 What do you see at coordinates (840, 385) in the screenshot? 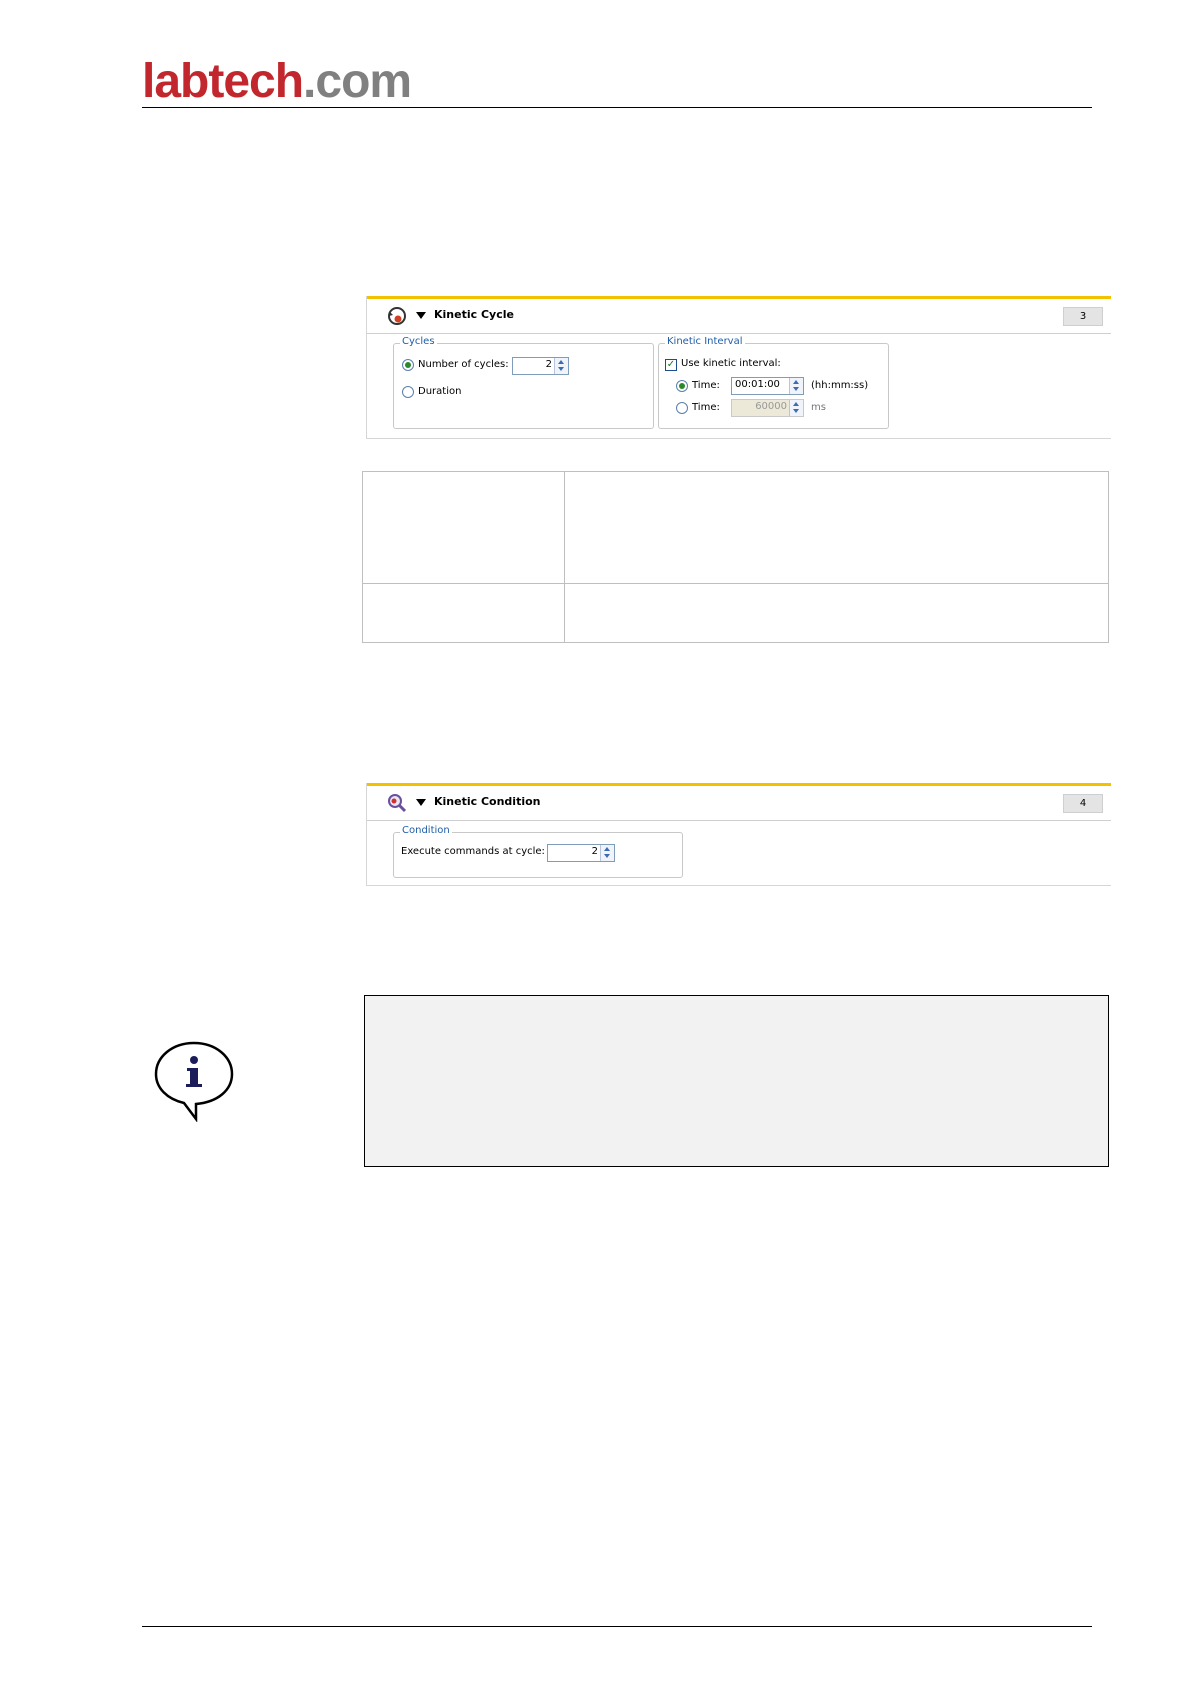
I see `time-hms-unit: (hh:mm:ss)` at bounding box center [840, 385].